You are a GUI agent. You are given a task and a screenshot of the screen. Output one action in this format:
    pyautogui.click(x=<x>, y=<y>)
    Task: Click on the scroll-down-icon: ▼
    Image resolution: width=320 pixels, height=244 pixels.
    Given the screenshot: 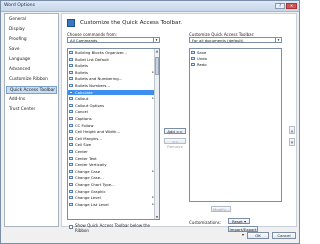 What is the action you would take?
    pyautogui.click(x=157, y=217)
    